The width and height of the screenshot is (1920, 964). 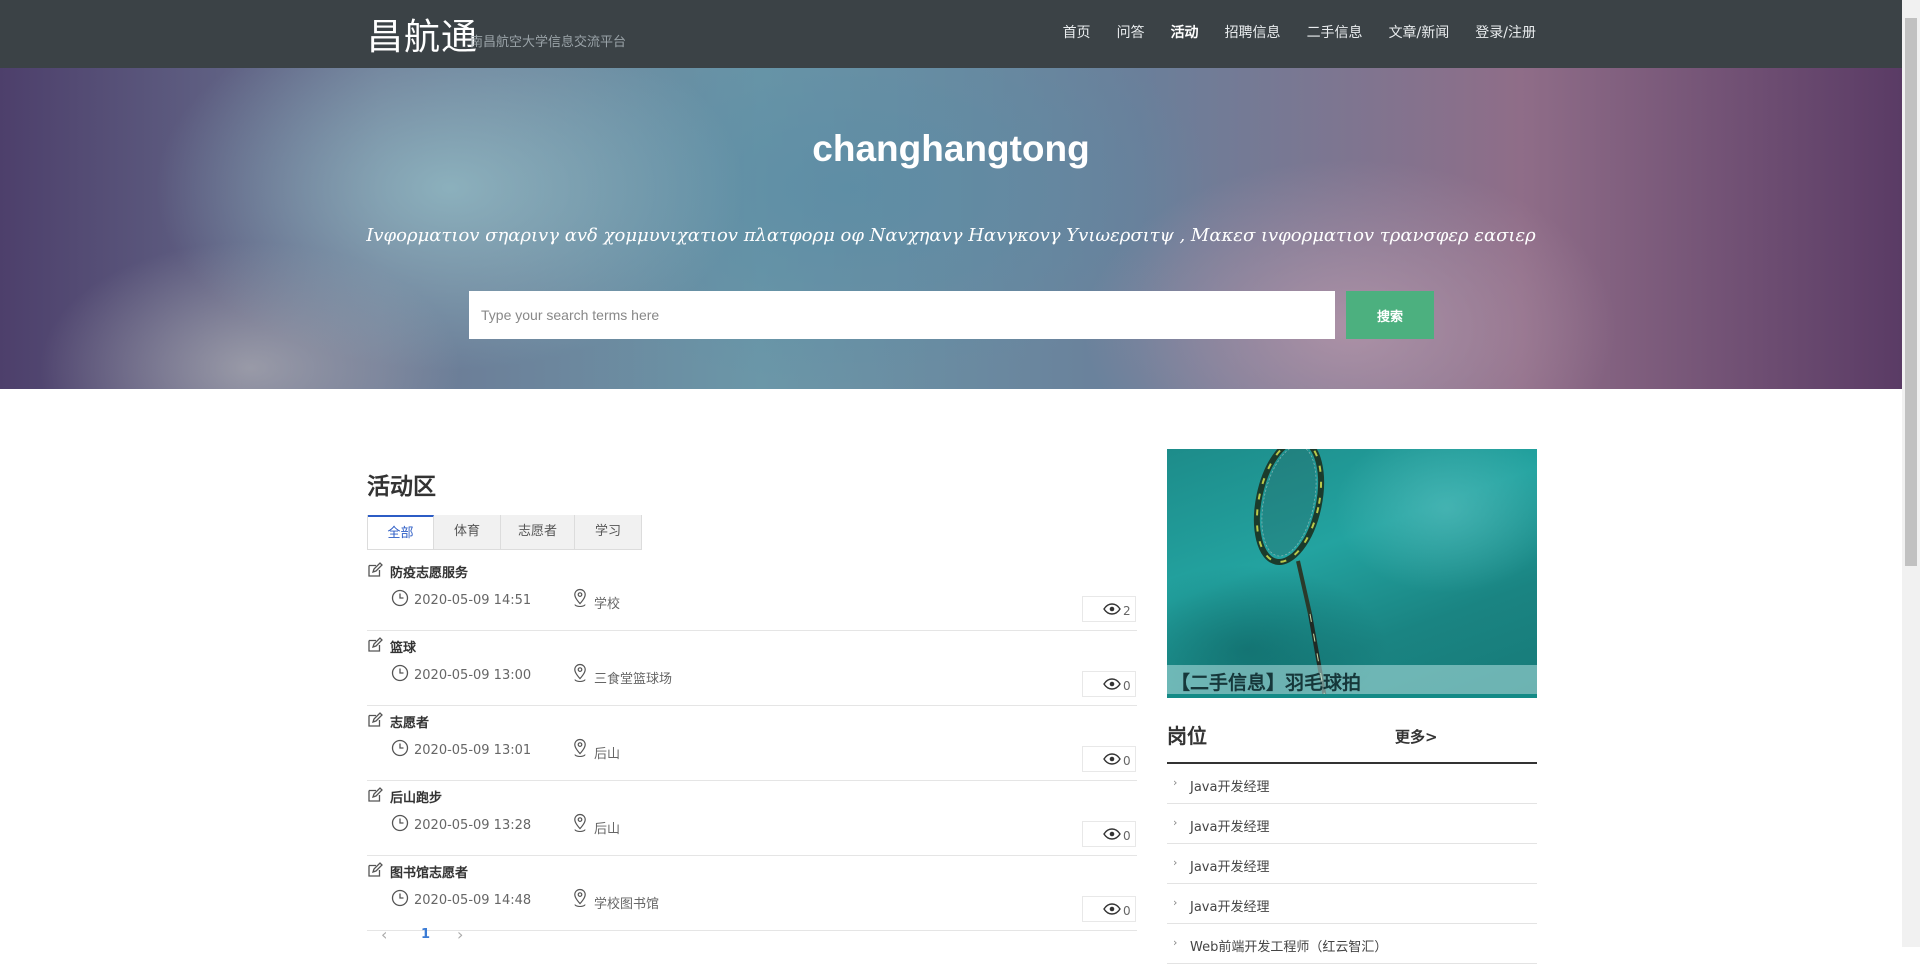 What do you see at coordinates (1266, 681) in the screenshot?
I see `featured-caption-text: 【二手信息】羽毛球拍` at bounding box center [1266, 681].